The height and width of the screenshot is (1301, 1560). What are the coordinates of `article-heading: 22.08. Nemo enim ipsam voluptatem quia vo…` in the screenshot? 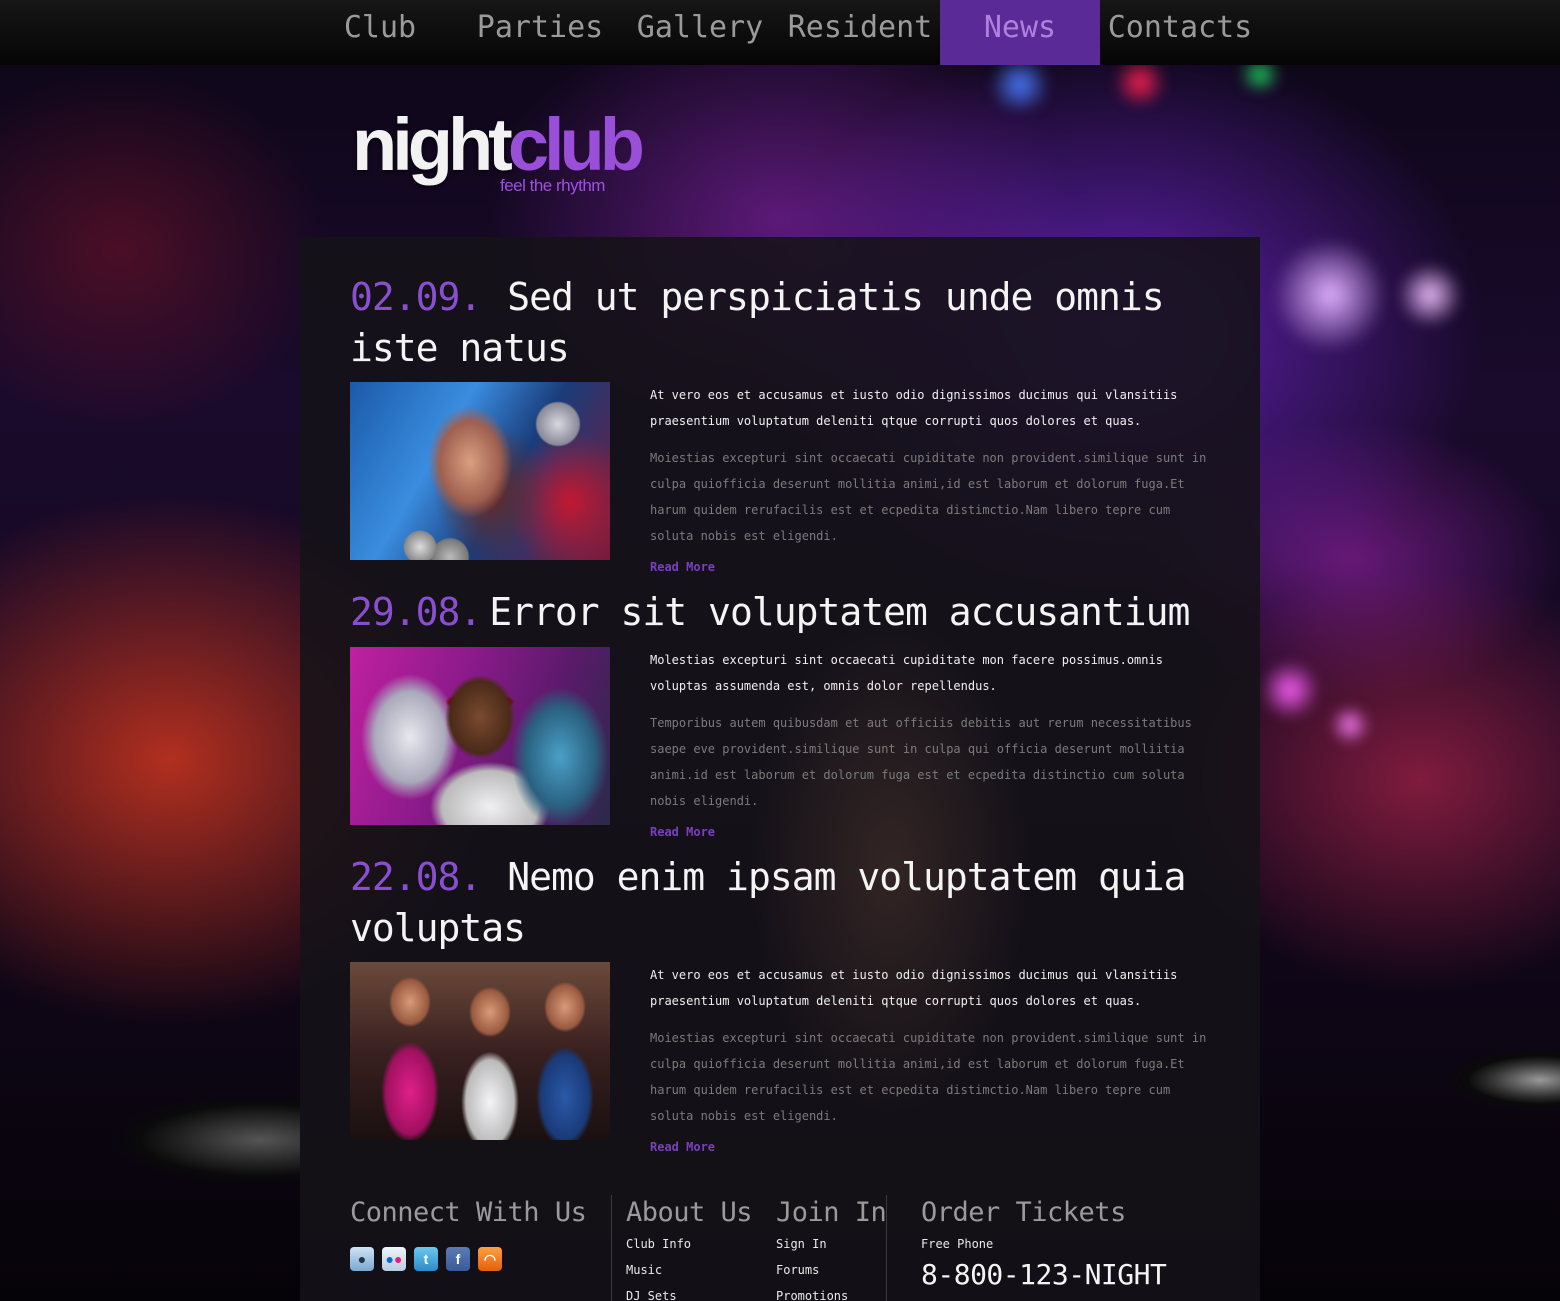 It's located at (785, 903).